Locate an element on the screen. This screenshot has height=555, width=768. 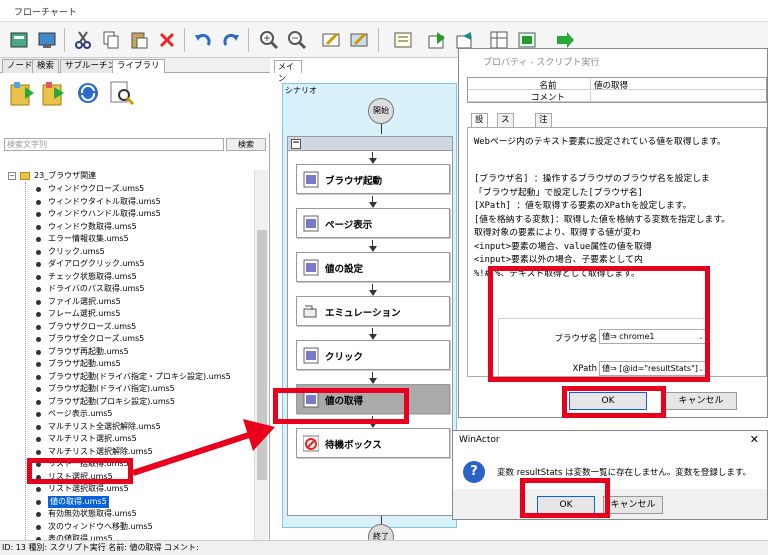
cut-icon is located at coordinates (83, 40).